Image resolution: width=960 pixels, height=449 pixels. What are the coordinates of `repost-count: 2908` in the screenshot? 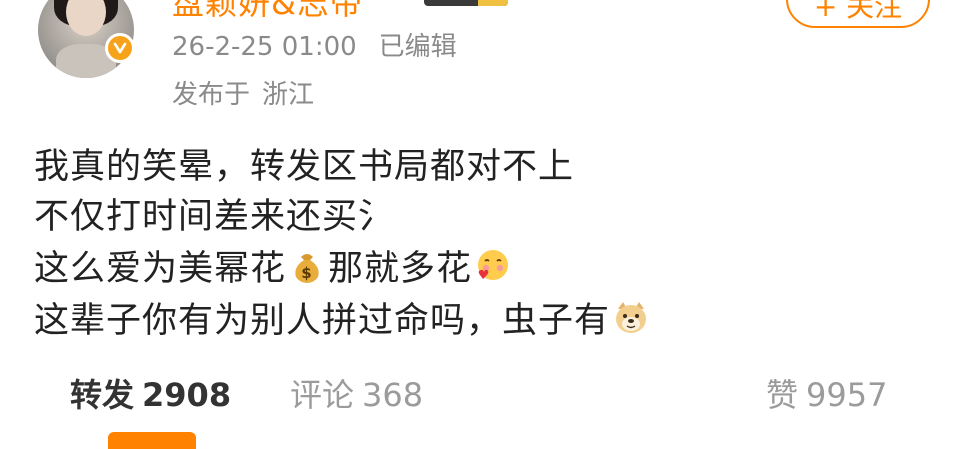 It's located at (187, 395).